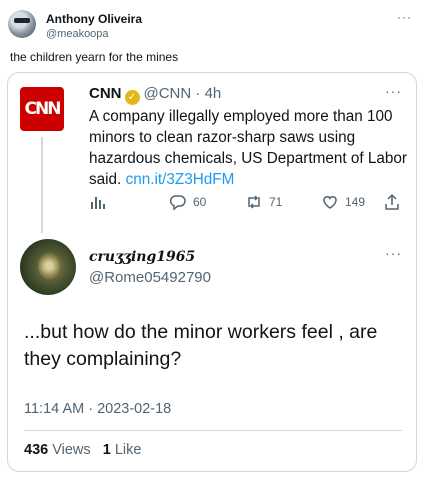  I want to click on outer-avatar, so click(22, 24).